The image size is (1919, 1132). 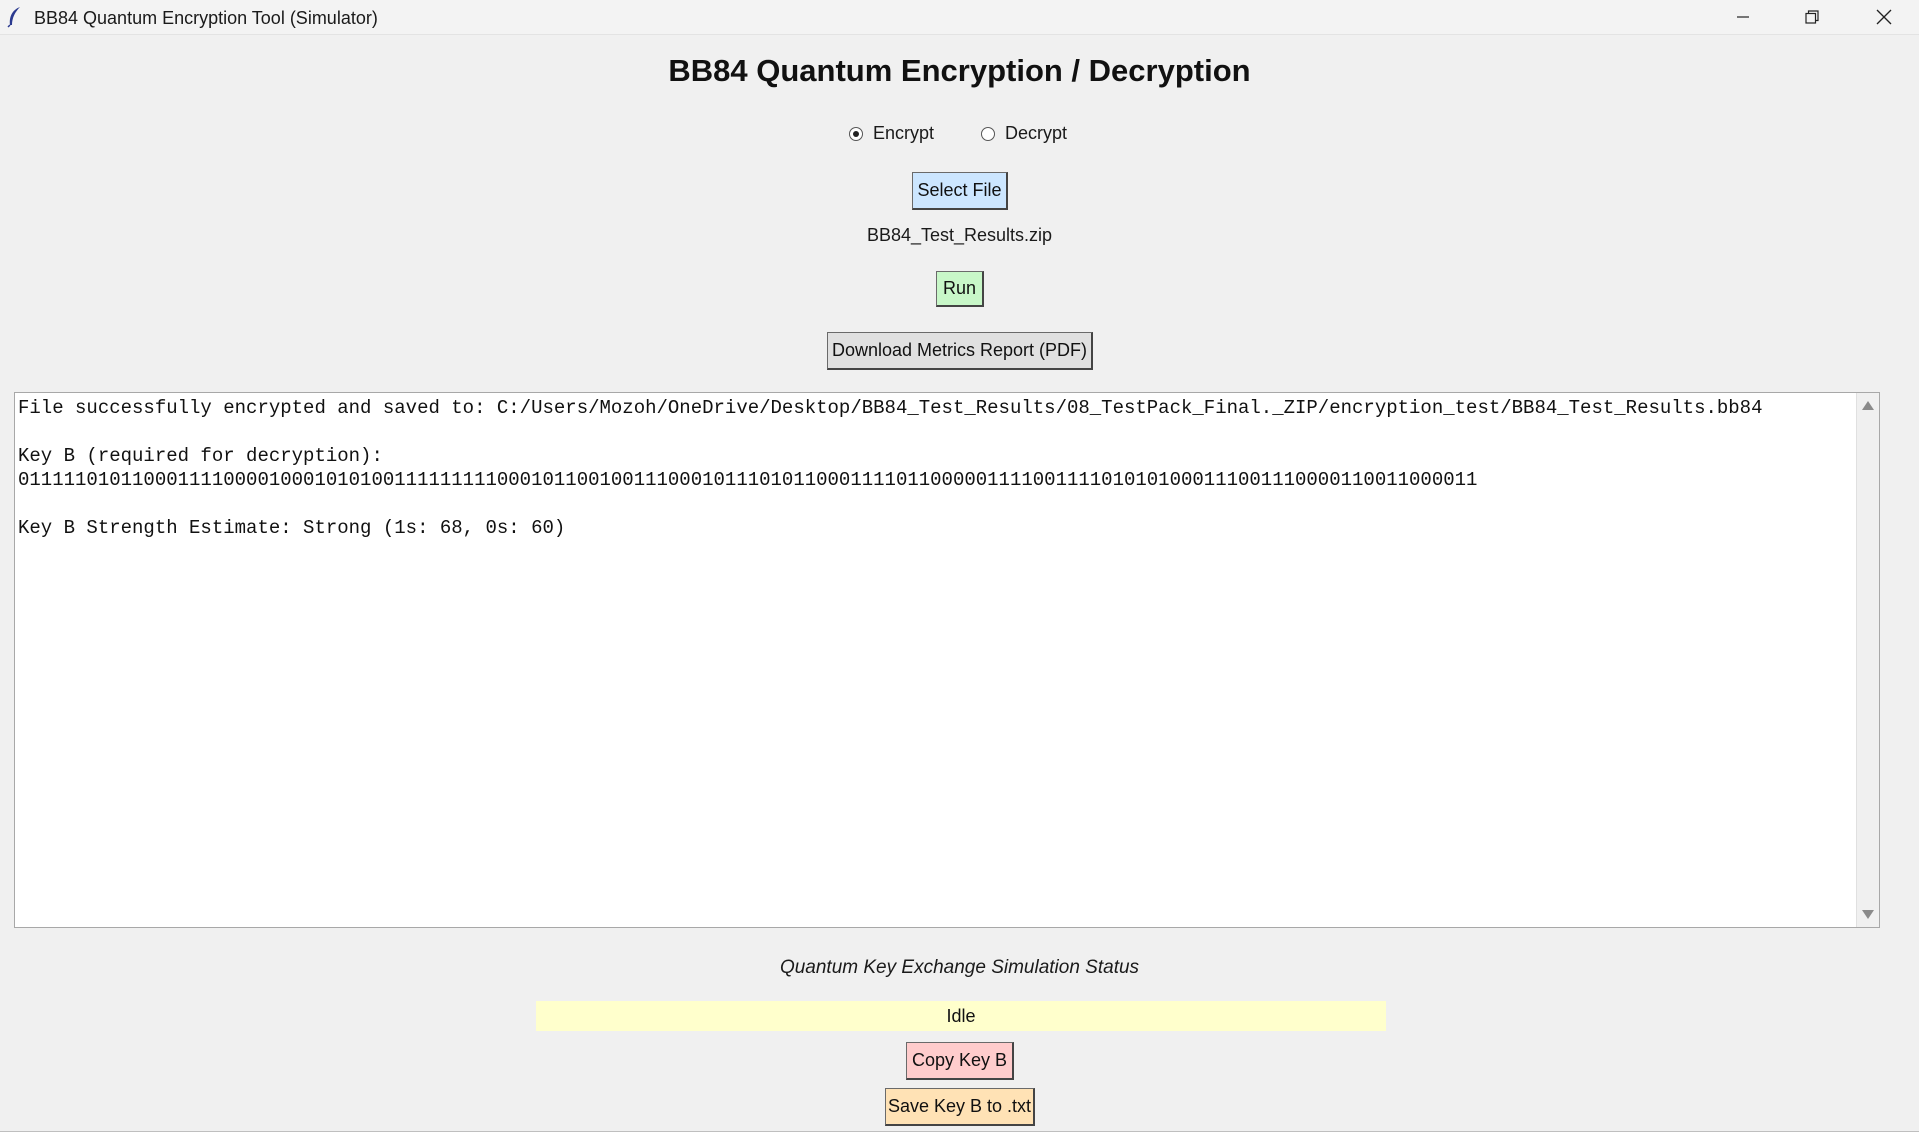 What do you see at coordinates (856, 133) in the screenshot?
I see `radio-selected-icon` at bounding box center [856, 133].